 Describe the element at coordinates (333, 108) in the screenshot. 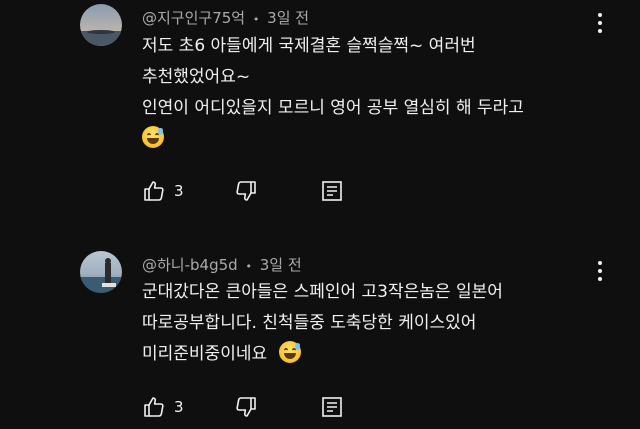

I see `comment-line: 인연이 어디있을지 모르니 영어 공부 열심히 해 두라고` at that location.